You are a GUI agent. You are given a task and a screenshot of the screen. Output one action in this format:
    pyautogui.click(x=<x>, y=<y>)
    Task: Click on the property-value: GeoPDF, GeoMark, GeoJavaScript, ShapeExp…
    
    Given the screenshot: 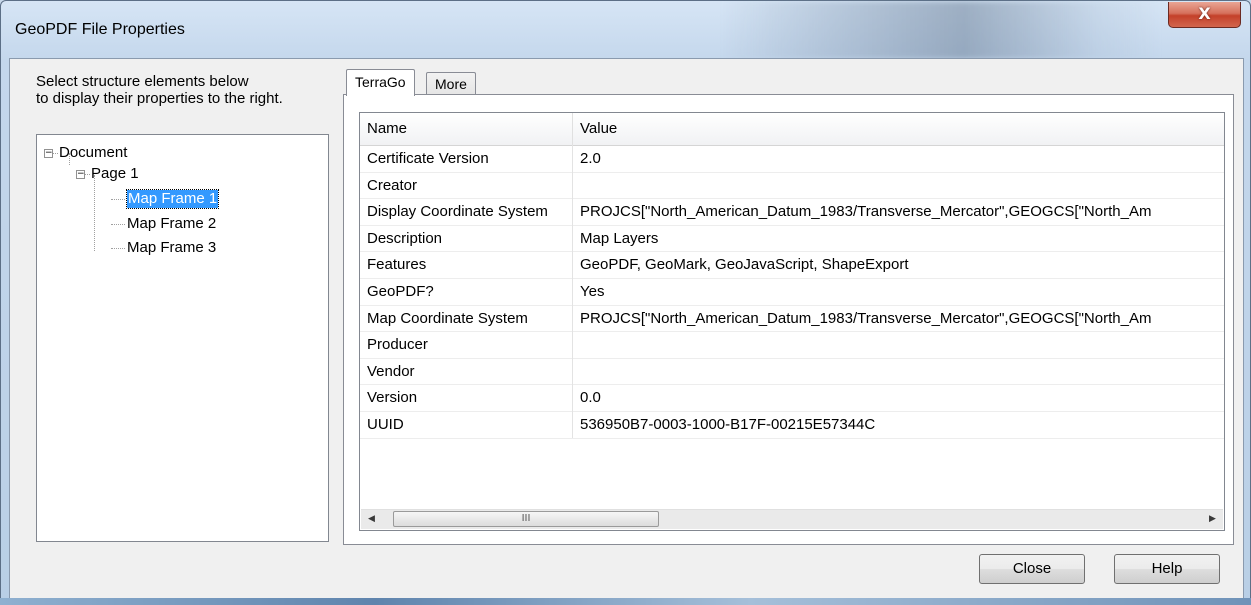 What is the action you would take?
    pyautogui.click(x=744, y=265)
    